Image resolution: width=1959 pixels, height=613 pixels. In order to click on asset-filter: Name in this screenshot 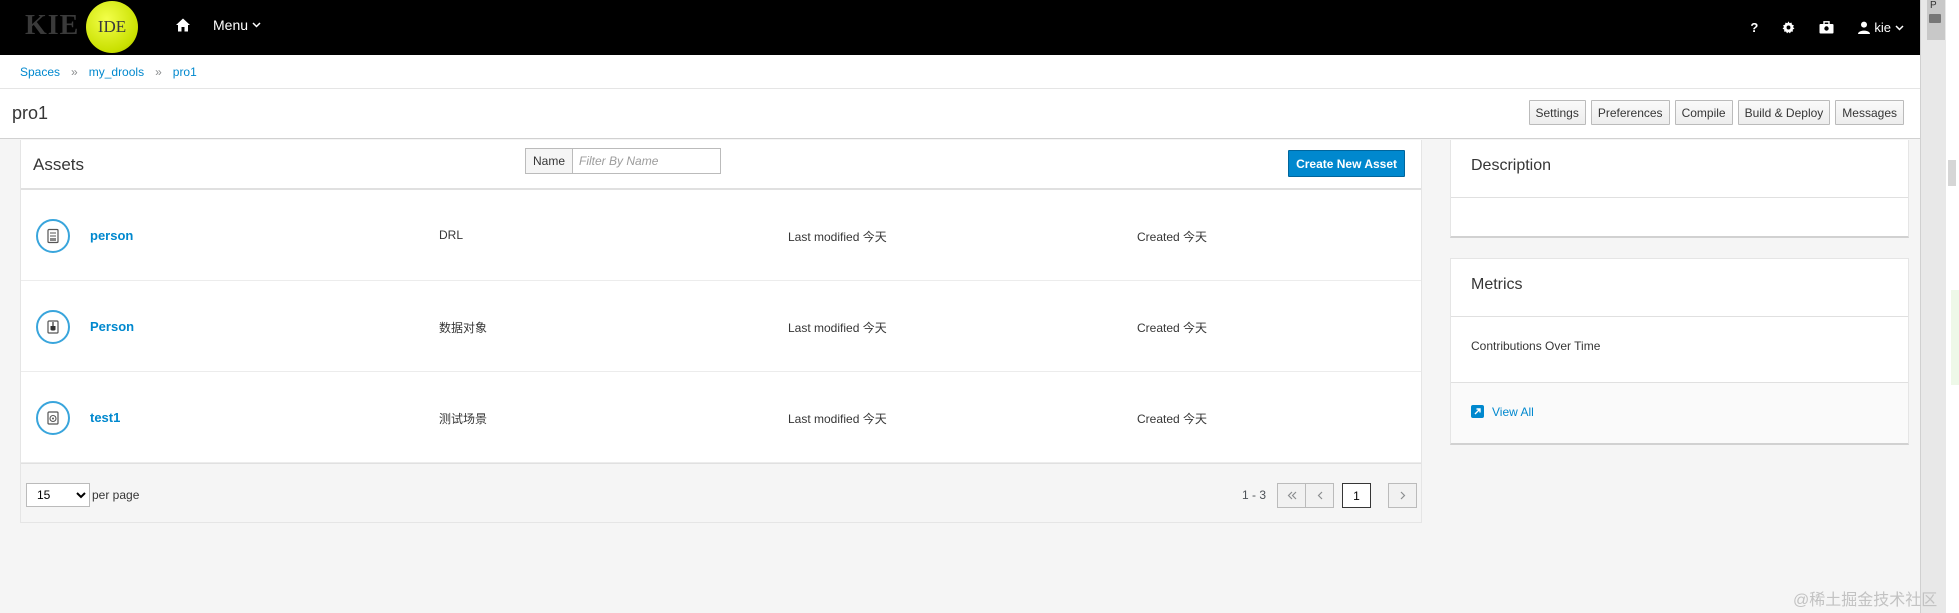, I will do `click(623, 161)`.